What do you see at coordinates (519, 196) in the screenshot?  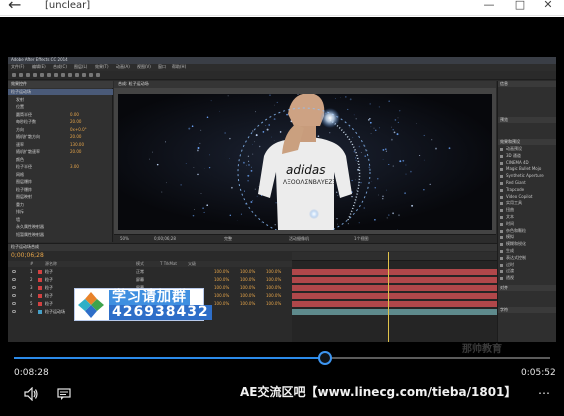 I see `effect-category-item: Video Copilot` at bounding box center [519, 196].